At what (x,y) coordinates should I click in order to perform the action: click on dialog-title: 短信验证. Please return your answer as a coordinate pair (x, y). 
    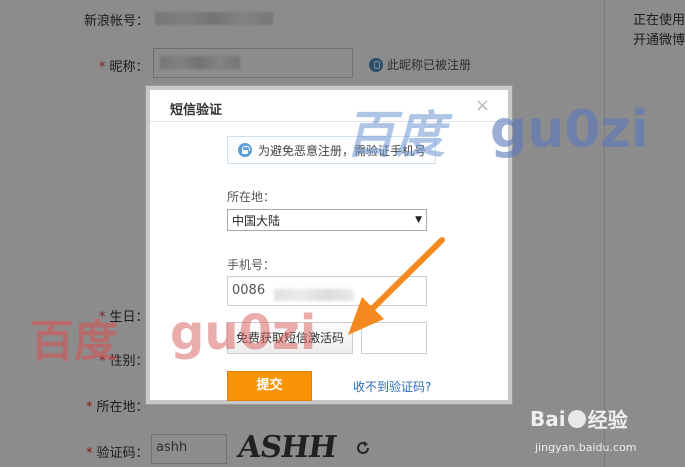
    Looking at the image, I should click on (196, 110).